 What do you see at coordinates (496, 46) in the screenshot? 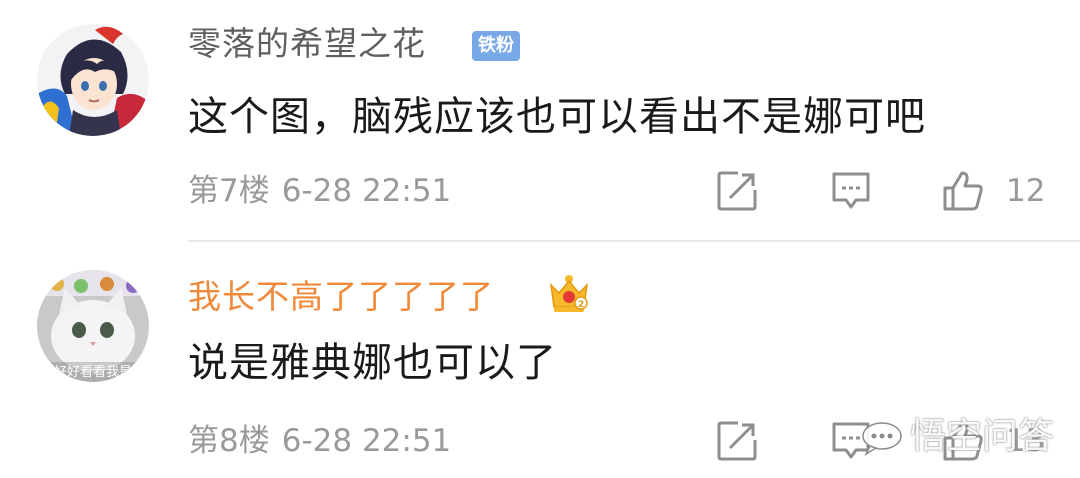
I see `fan-badge: 铁粉` at bounding box center [496, 46].